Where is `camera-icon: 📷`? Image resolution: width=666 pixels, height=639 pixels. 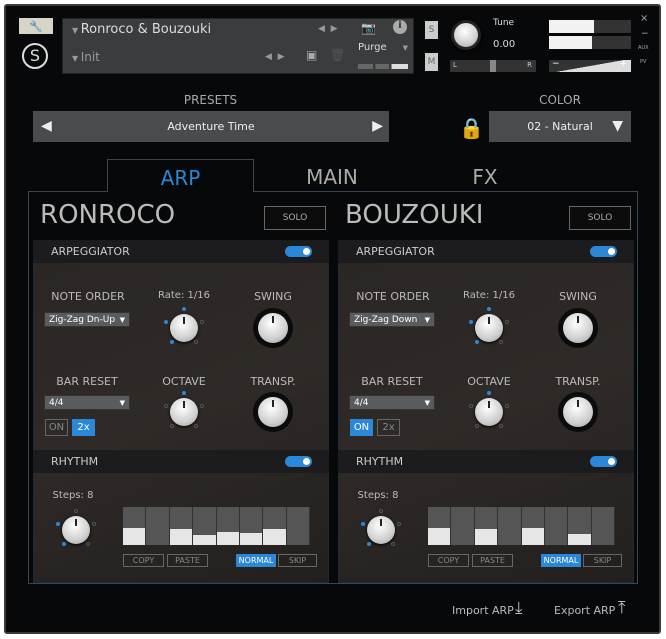 camera-icon: 📷 is located at coordinates (368, 28).